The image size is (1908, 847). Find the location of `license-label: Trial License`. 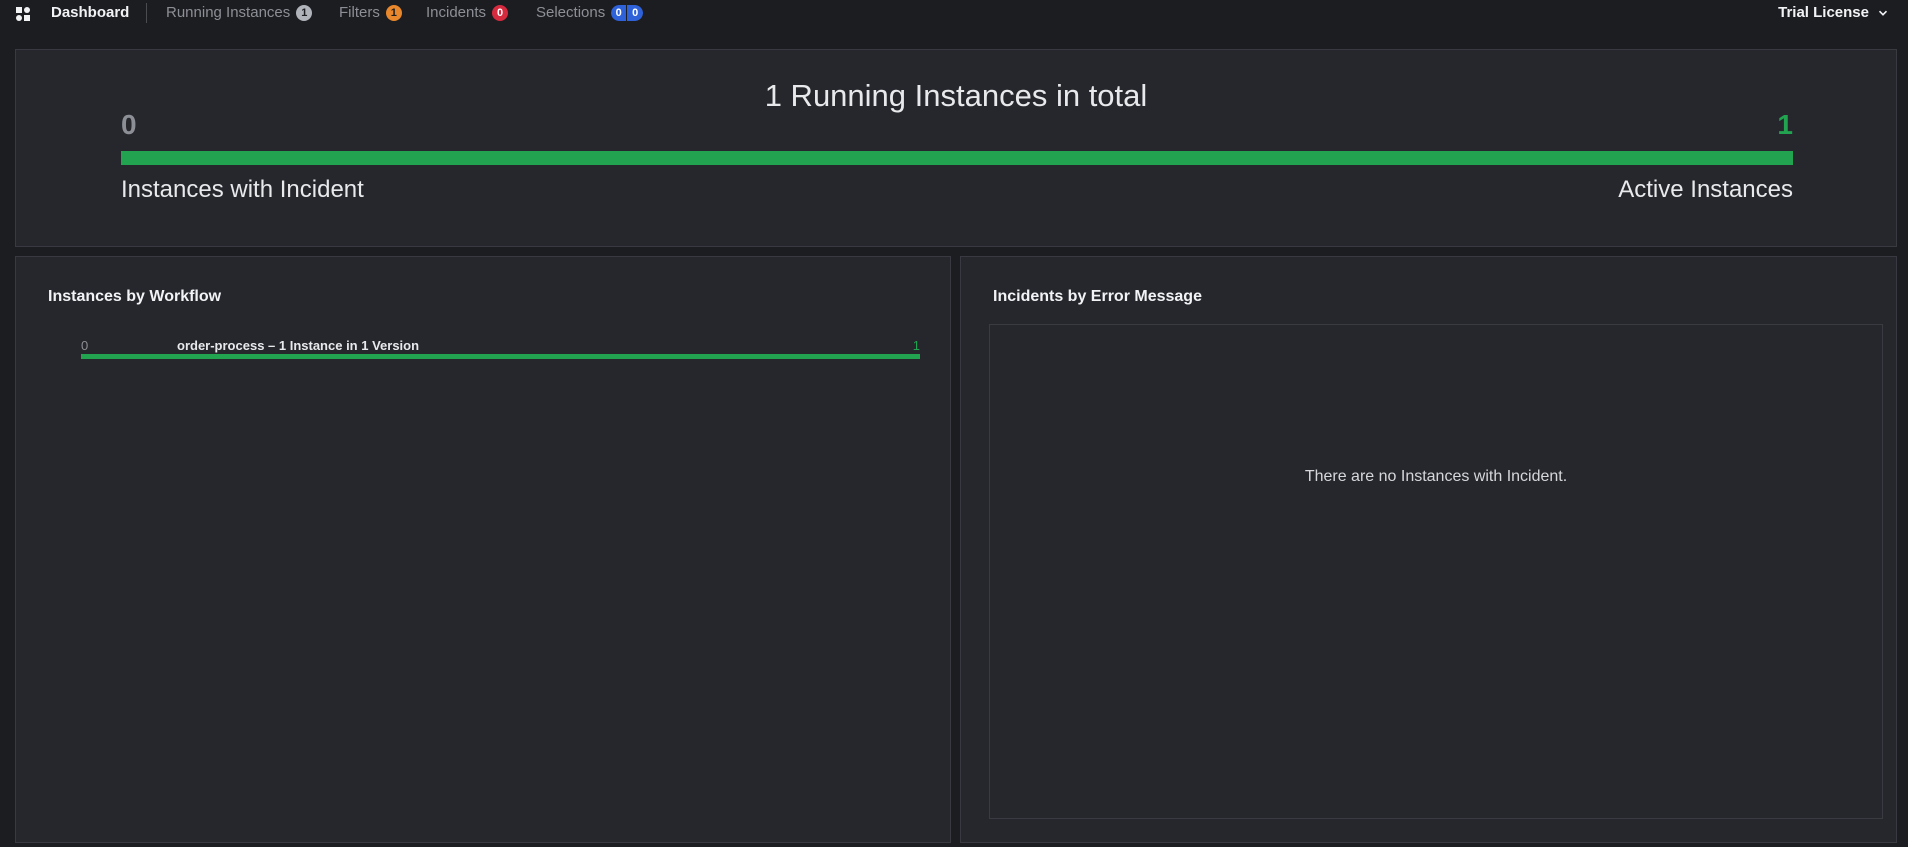

license-label: Trial License is located at coordinates (1823, 12).